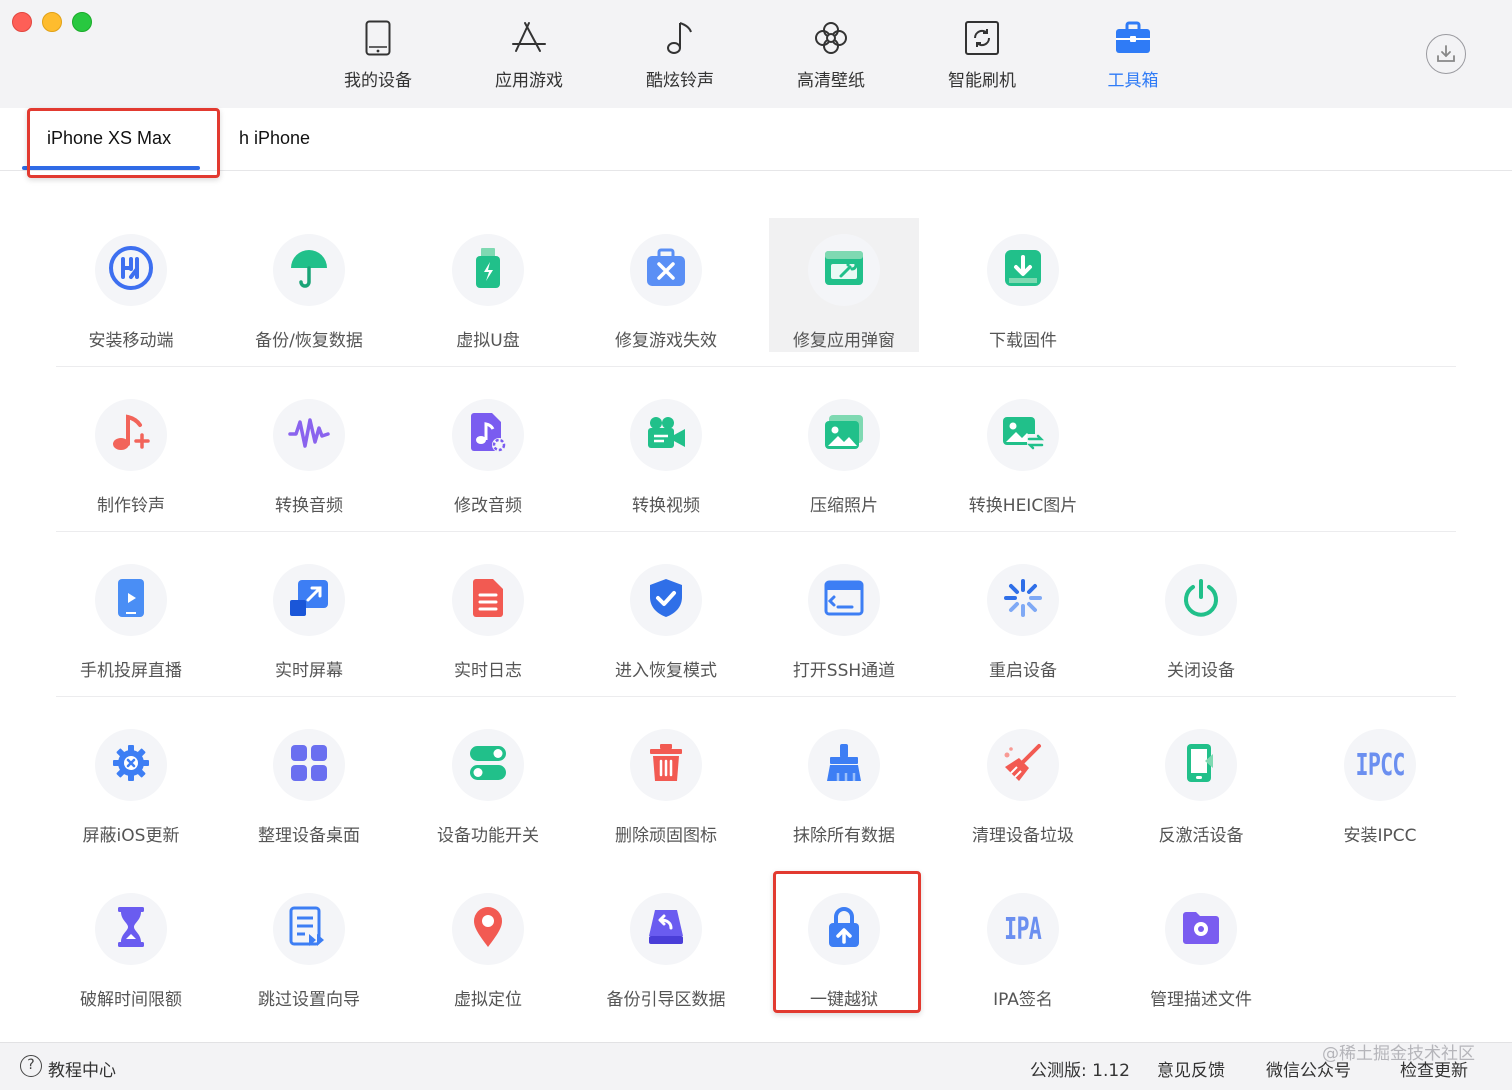 Image resolution: width=1512 pixels, height=1090 pixels. I want to click on terminal-icon, so click(844, 600).